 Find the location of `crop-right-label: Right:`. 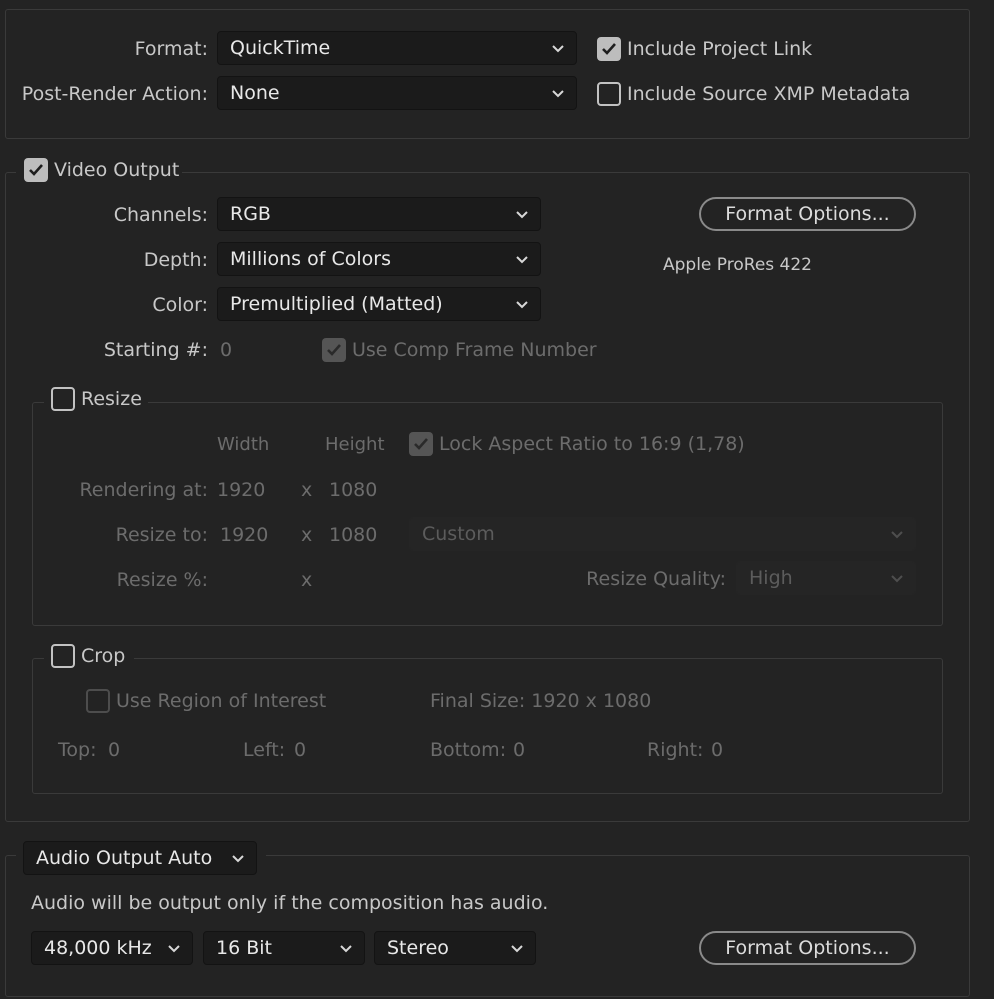

crop-right-label: Right: is located at coordinates (675, 750).